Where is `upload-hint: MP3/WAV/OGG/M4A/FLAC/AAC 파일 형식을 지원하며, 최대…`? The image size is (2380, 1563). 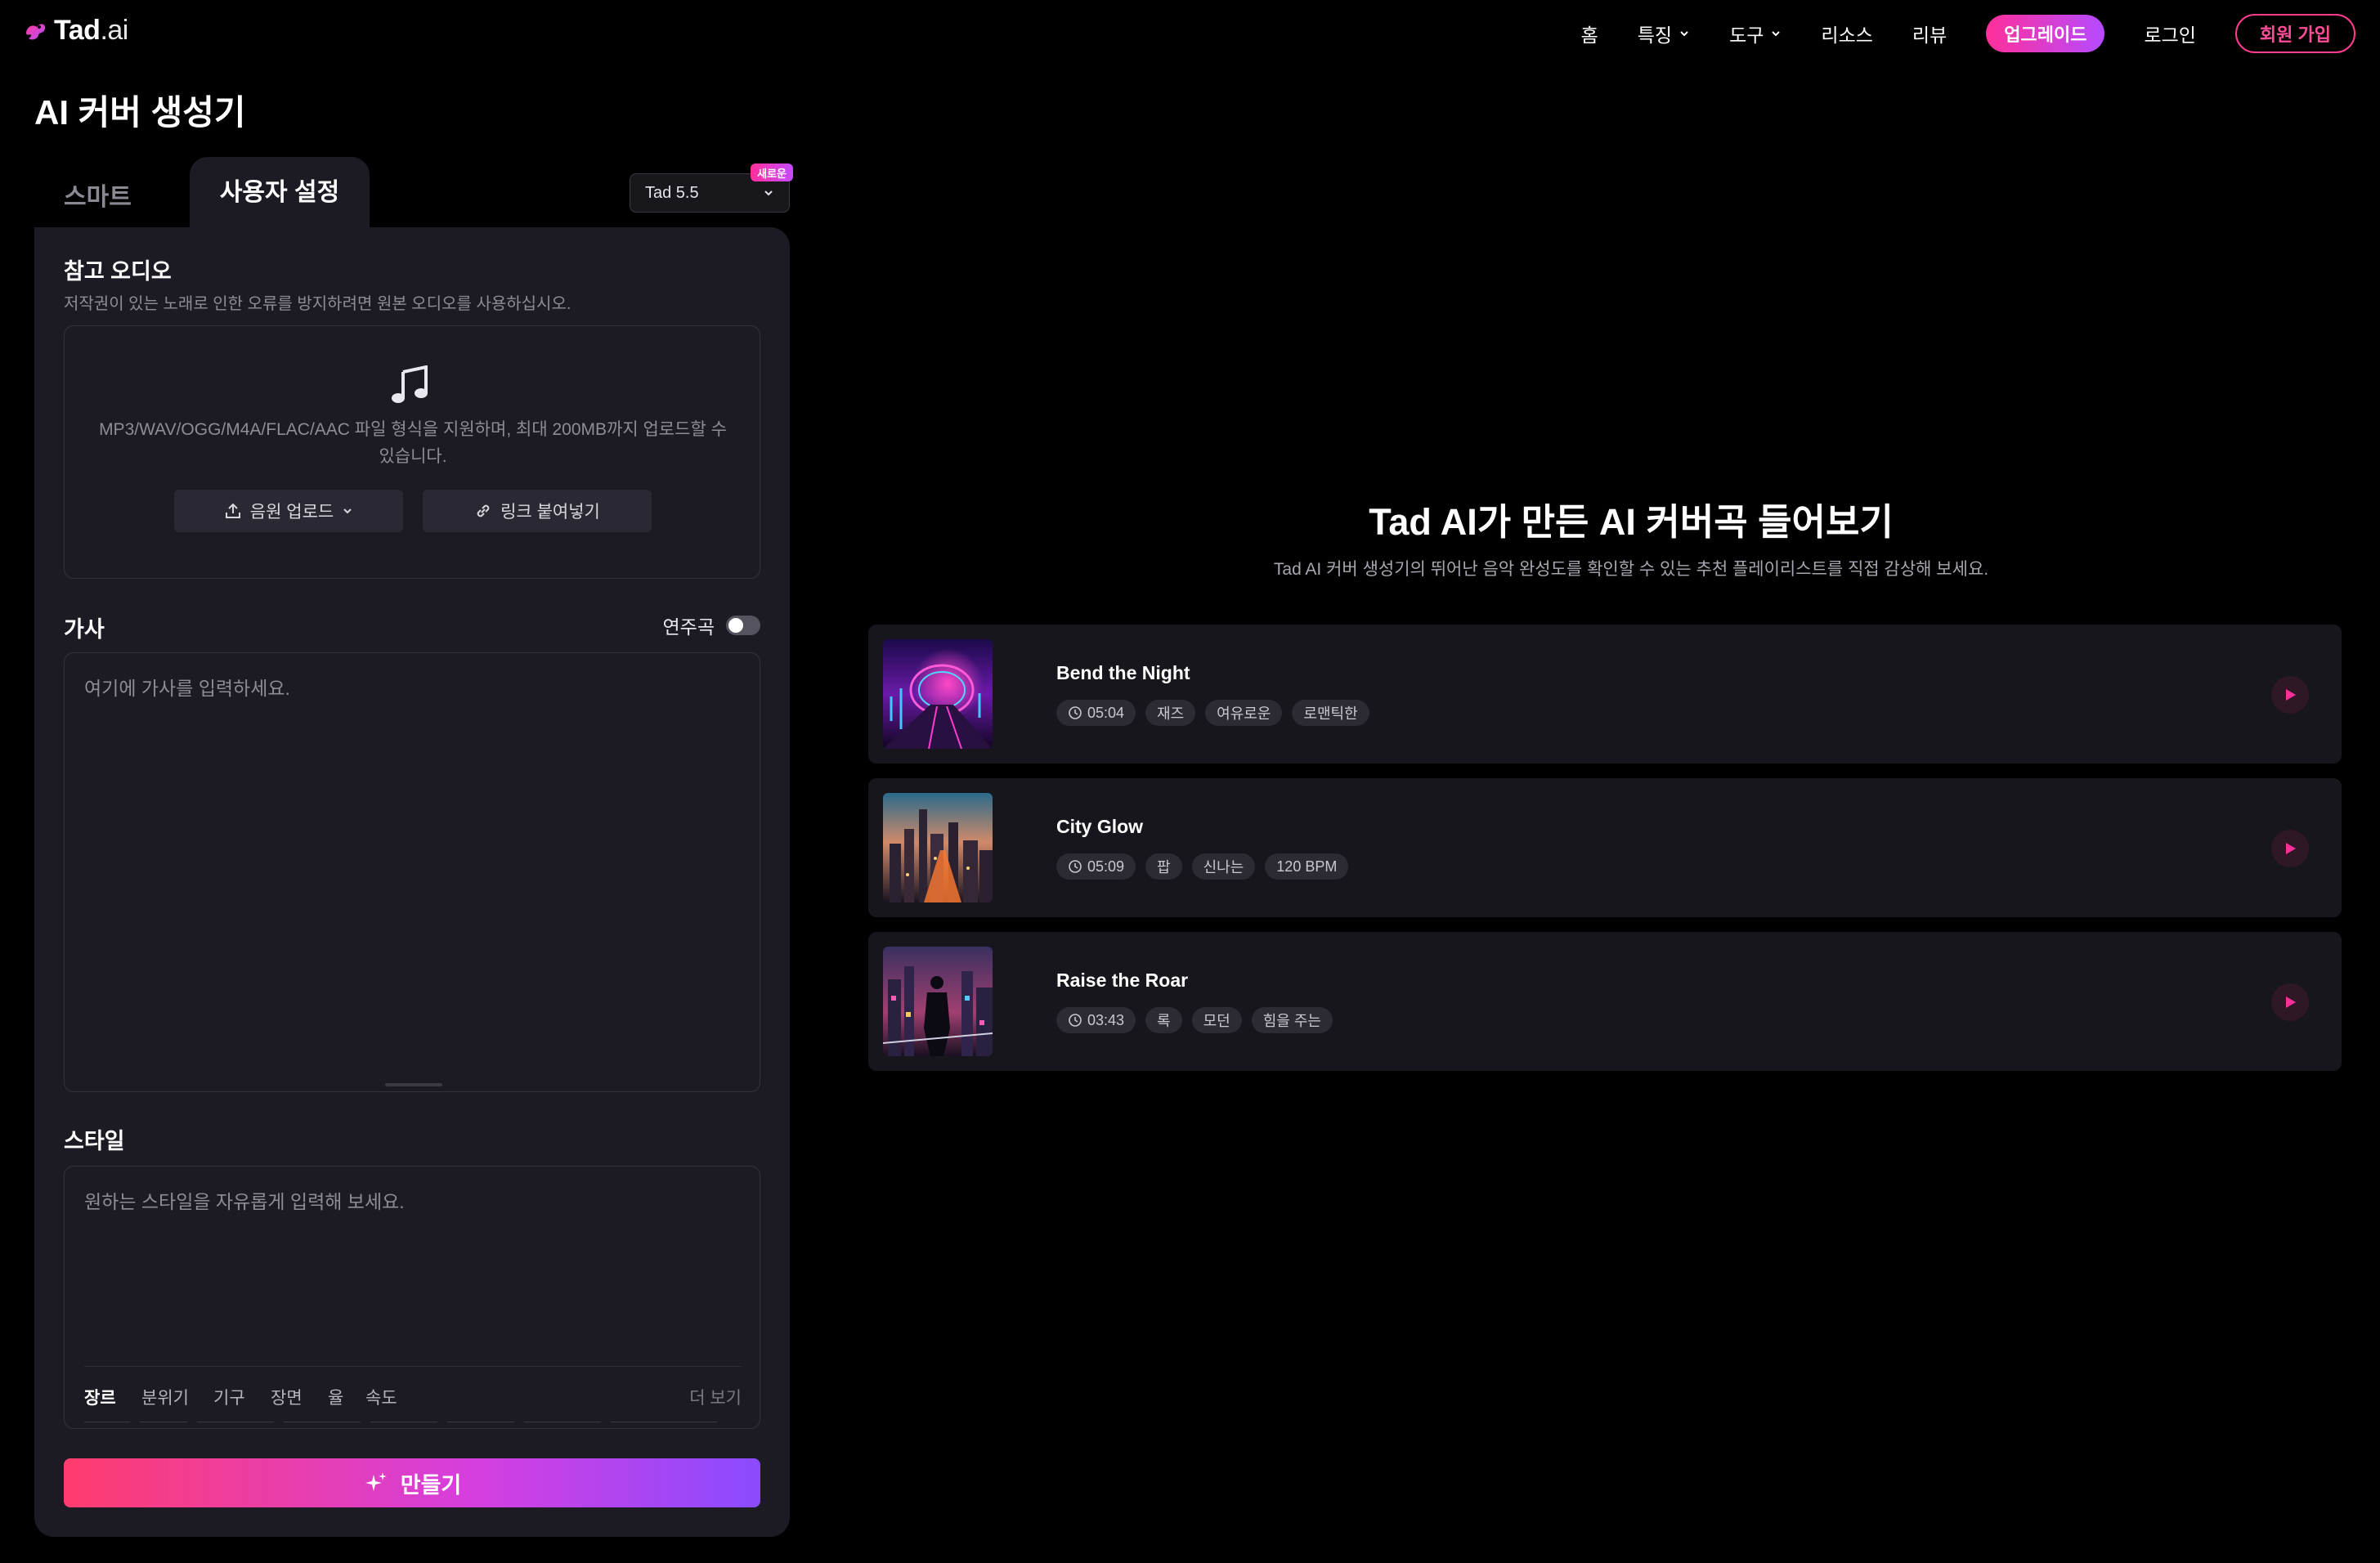 upload-hint: MP3/WAV/OGG/M4A/FLAC/AAC 파일 형식을 지원하며, 최대… is located at coordinates (413, 443).